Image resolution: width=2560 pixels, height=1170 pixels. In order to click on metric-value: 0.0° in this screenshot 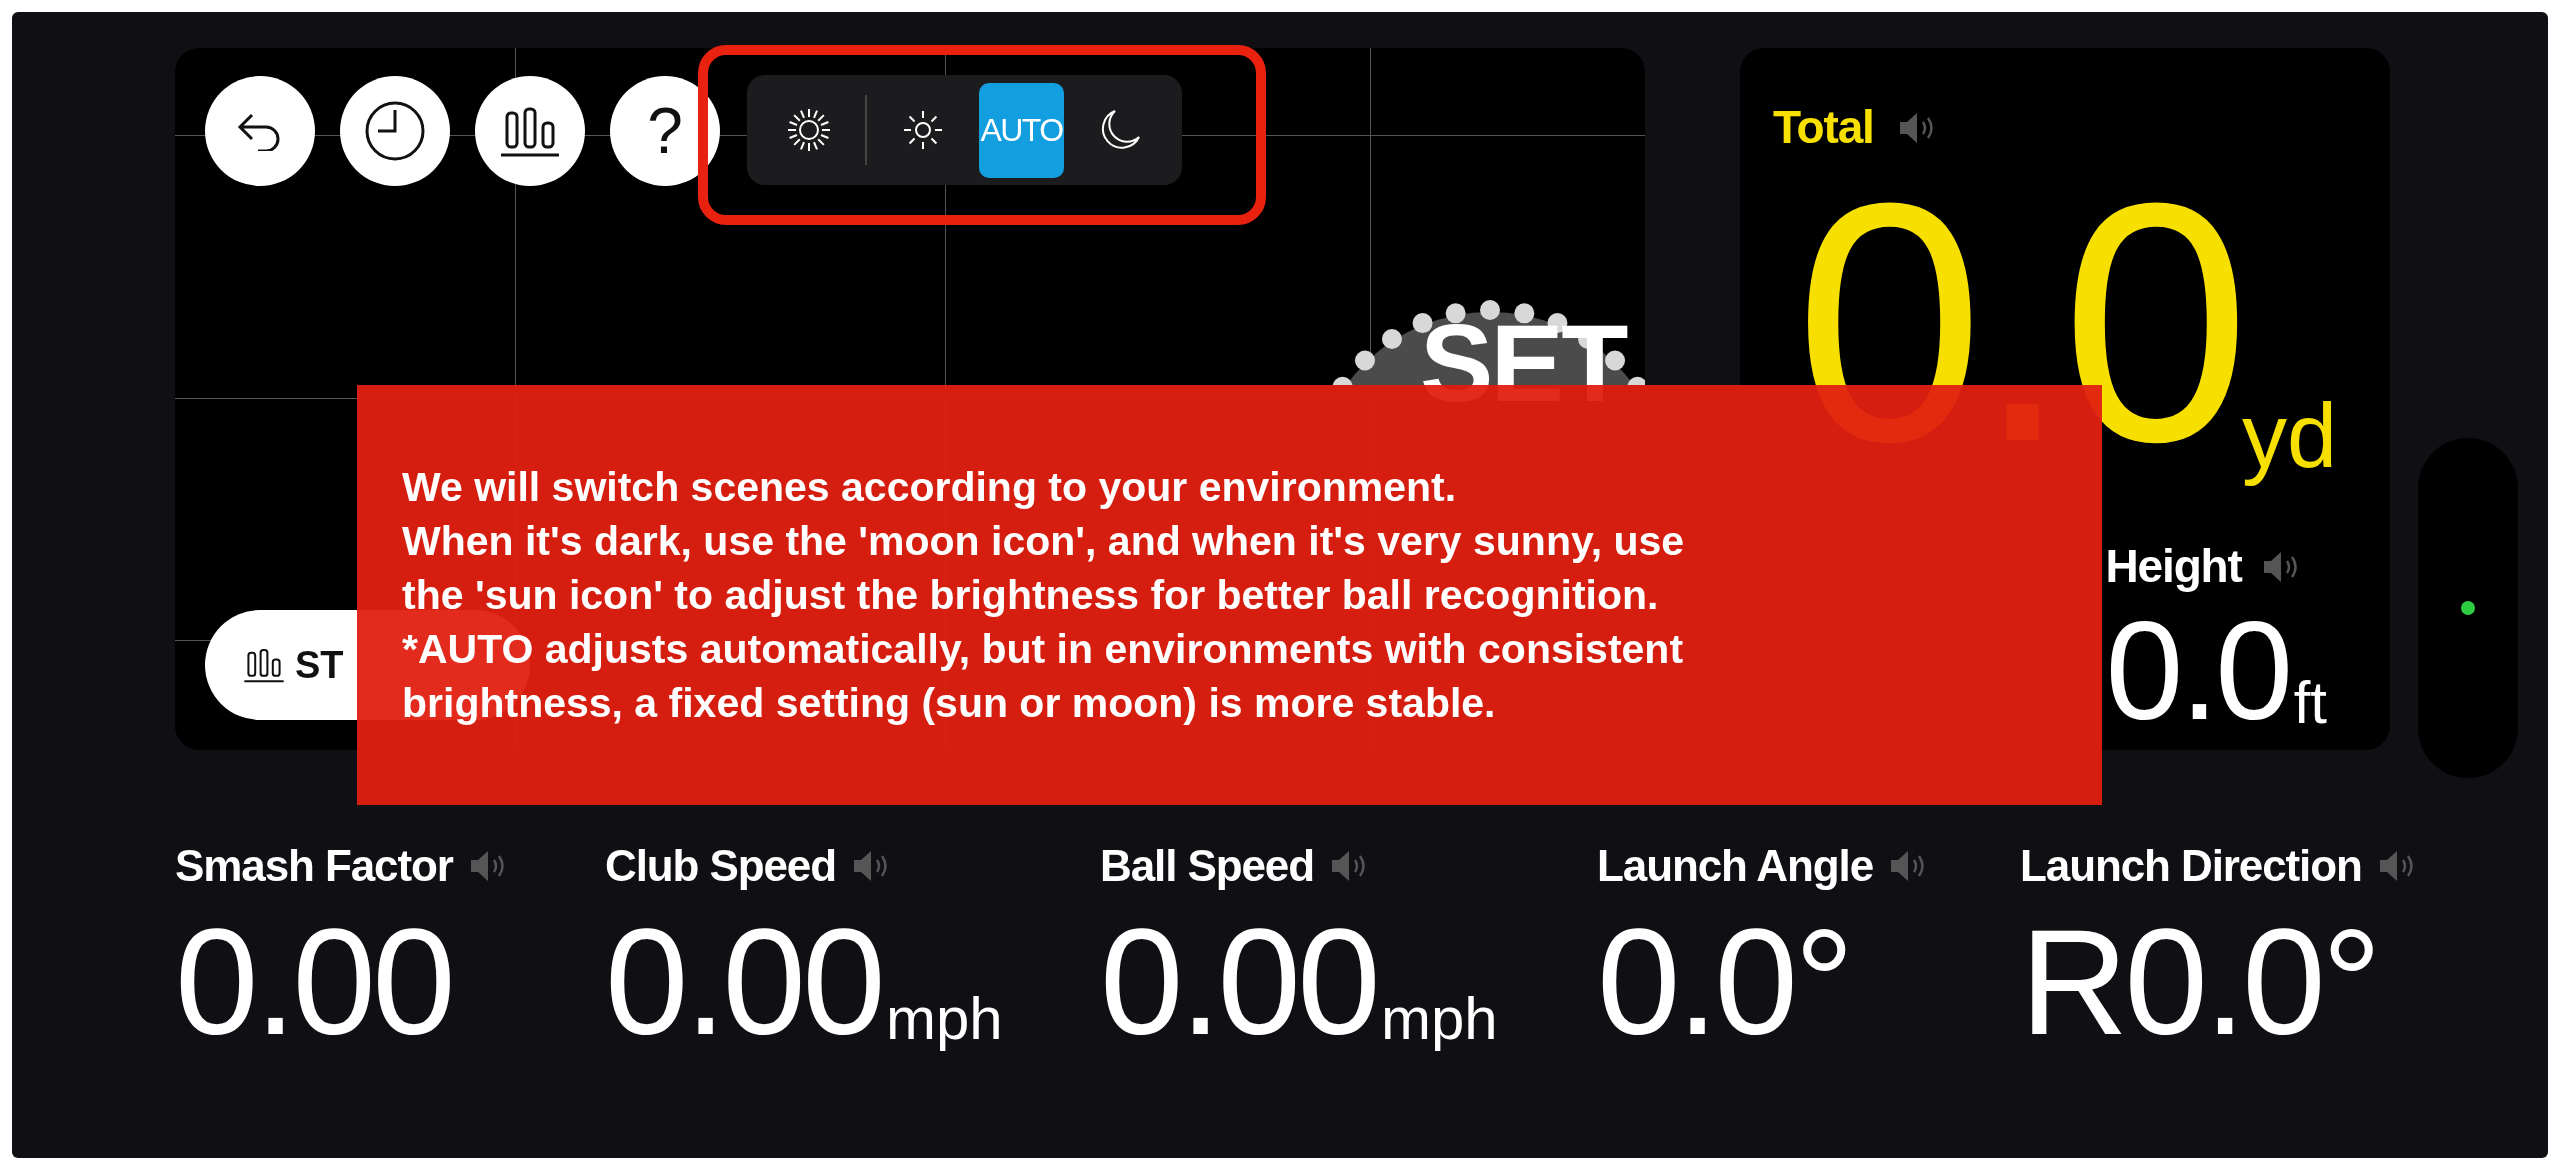, I will do `click(1724, 982)`.